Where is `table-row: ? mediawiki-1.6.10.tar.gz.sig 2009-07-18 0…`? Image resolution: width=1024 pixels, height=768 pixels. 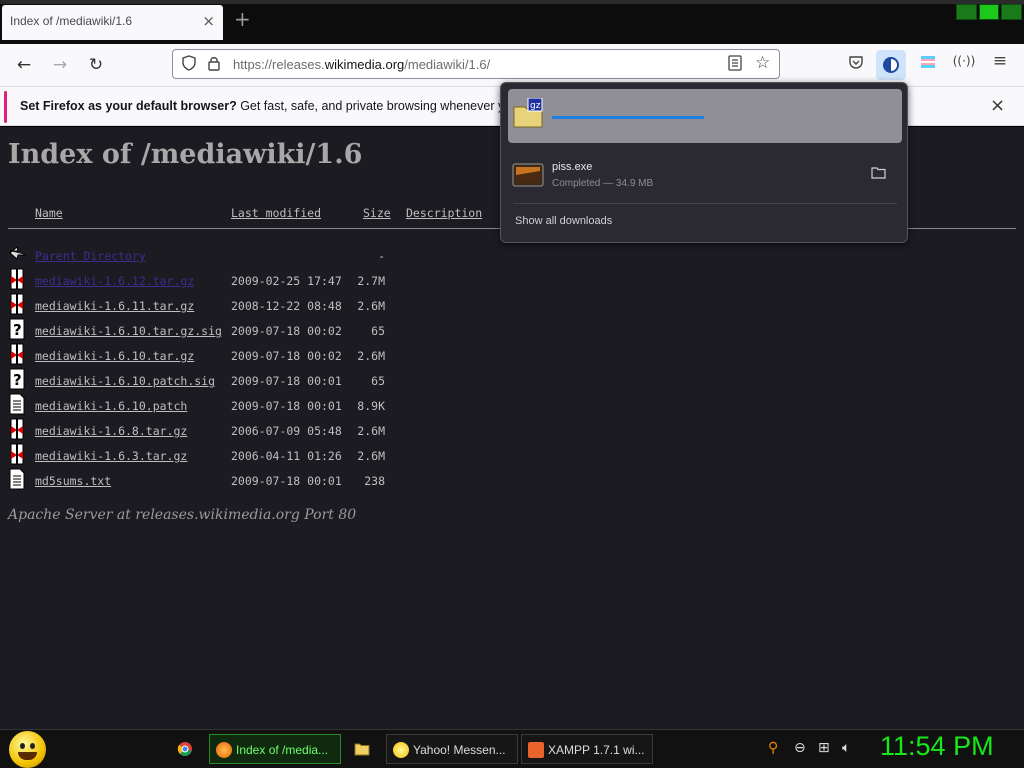
table-row: ? mediawiki-1.6.10.tar.gz.sig 2009-07-18 0… is located at coordinates (512, 330).